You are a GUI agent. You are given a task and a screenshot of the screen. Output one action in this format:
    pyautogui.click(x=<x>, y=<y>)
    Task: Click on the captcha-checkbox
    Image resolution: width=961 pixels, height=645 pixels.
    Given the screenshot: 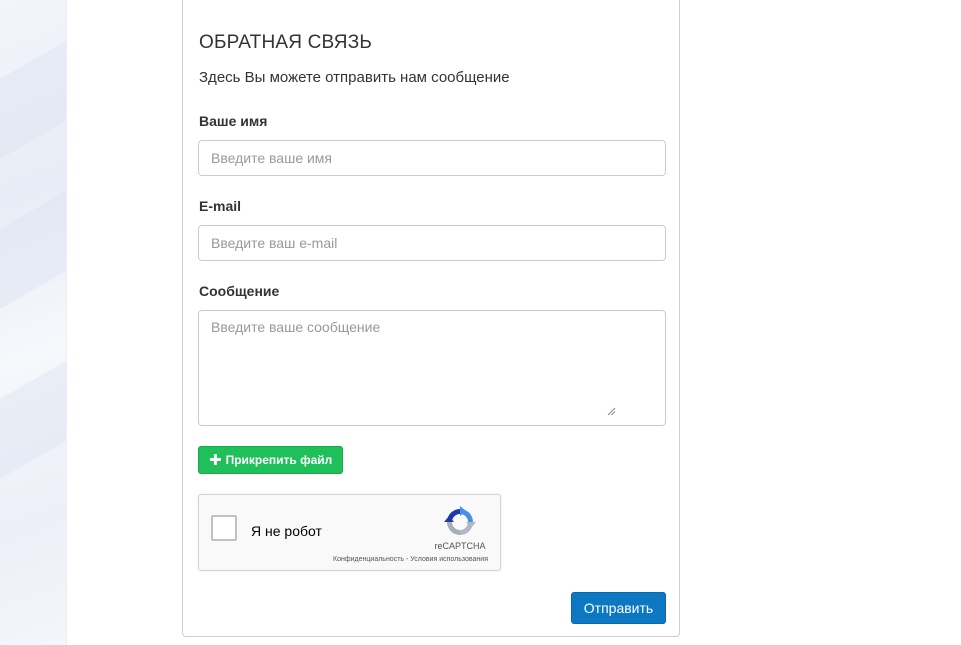 What is the action you would take?
    pyautogui.click(x=224, y=528)
    